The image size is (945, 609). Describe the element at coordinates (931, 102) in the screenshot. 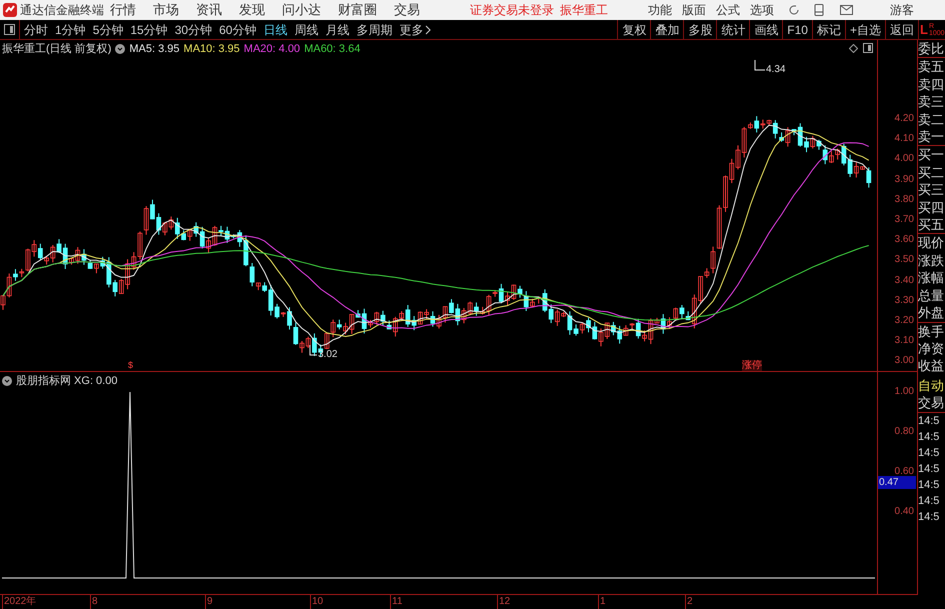

I see `quote-field-label: 卖三` at that location.